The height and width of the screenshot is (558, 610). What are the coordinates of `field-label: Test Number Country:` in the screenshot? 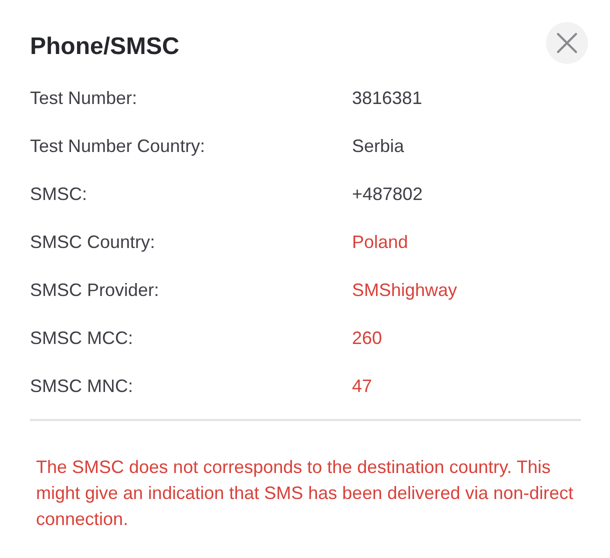 It's located at (118, 146).